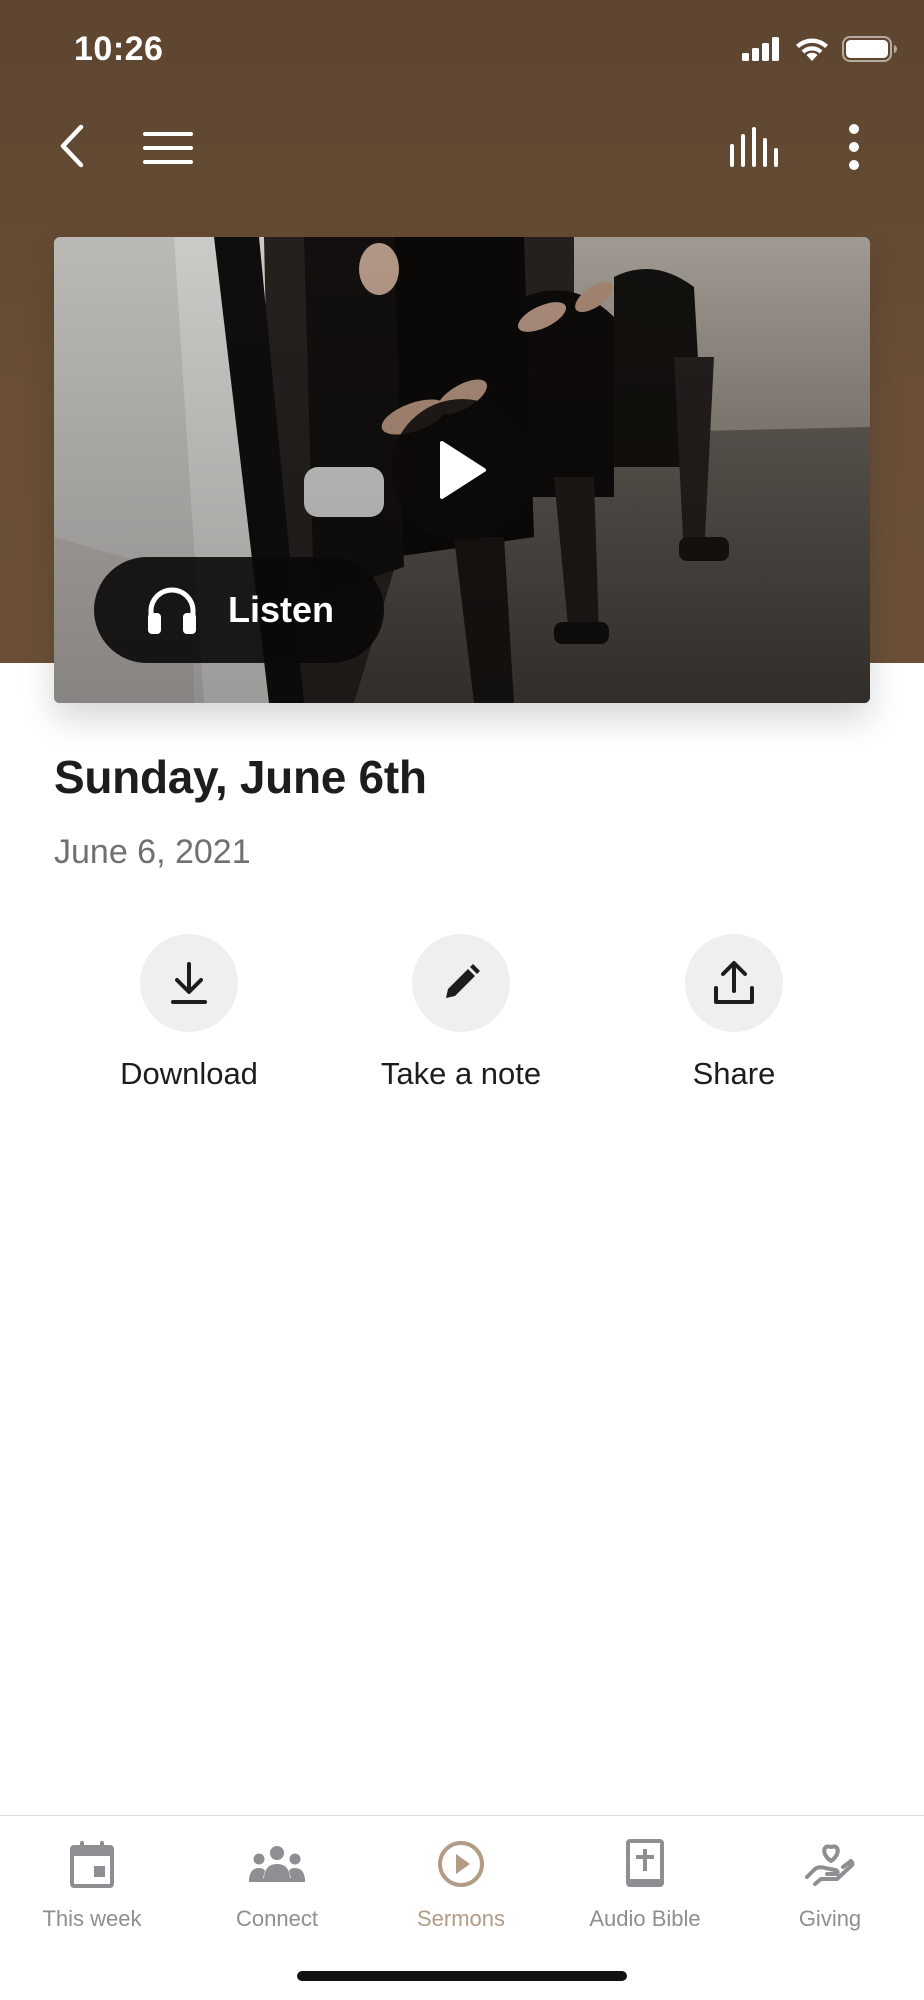 The height and width of the screenshot is (2000, 924). I want to click on tab-label-audio-bible: Audio Bible, so click(645, 1918).